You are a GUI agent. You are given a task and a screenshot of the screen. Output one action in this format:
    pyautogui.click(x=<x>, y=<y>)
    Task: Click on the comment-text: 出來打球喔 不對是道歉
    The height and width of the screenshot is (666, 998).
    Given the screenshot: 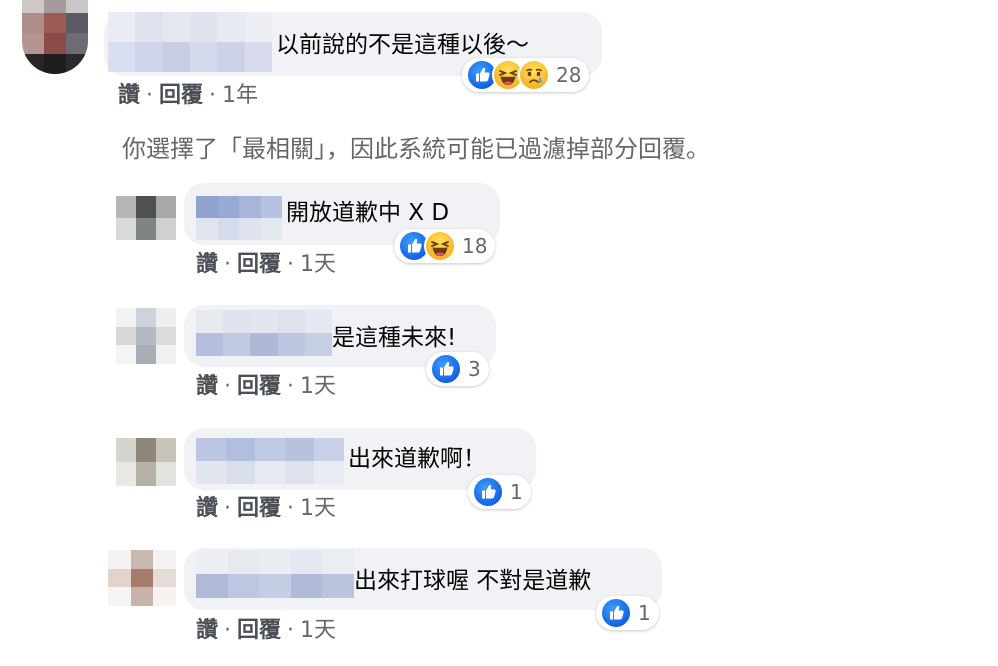 What is the action you would take?
    pyautogui.click(x=473, y=581)
    